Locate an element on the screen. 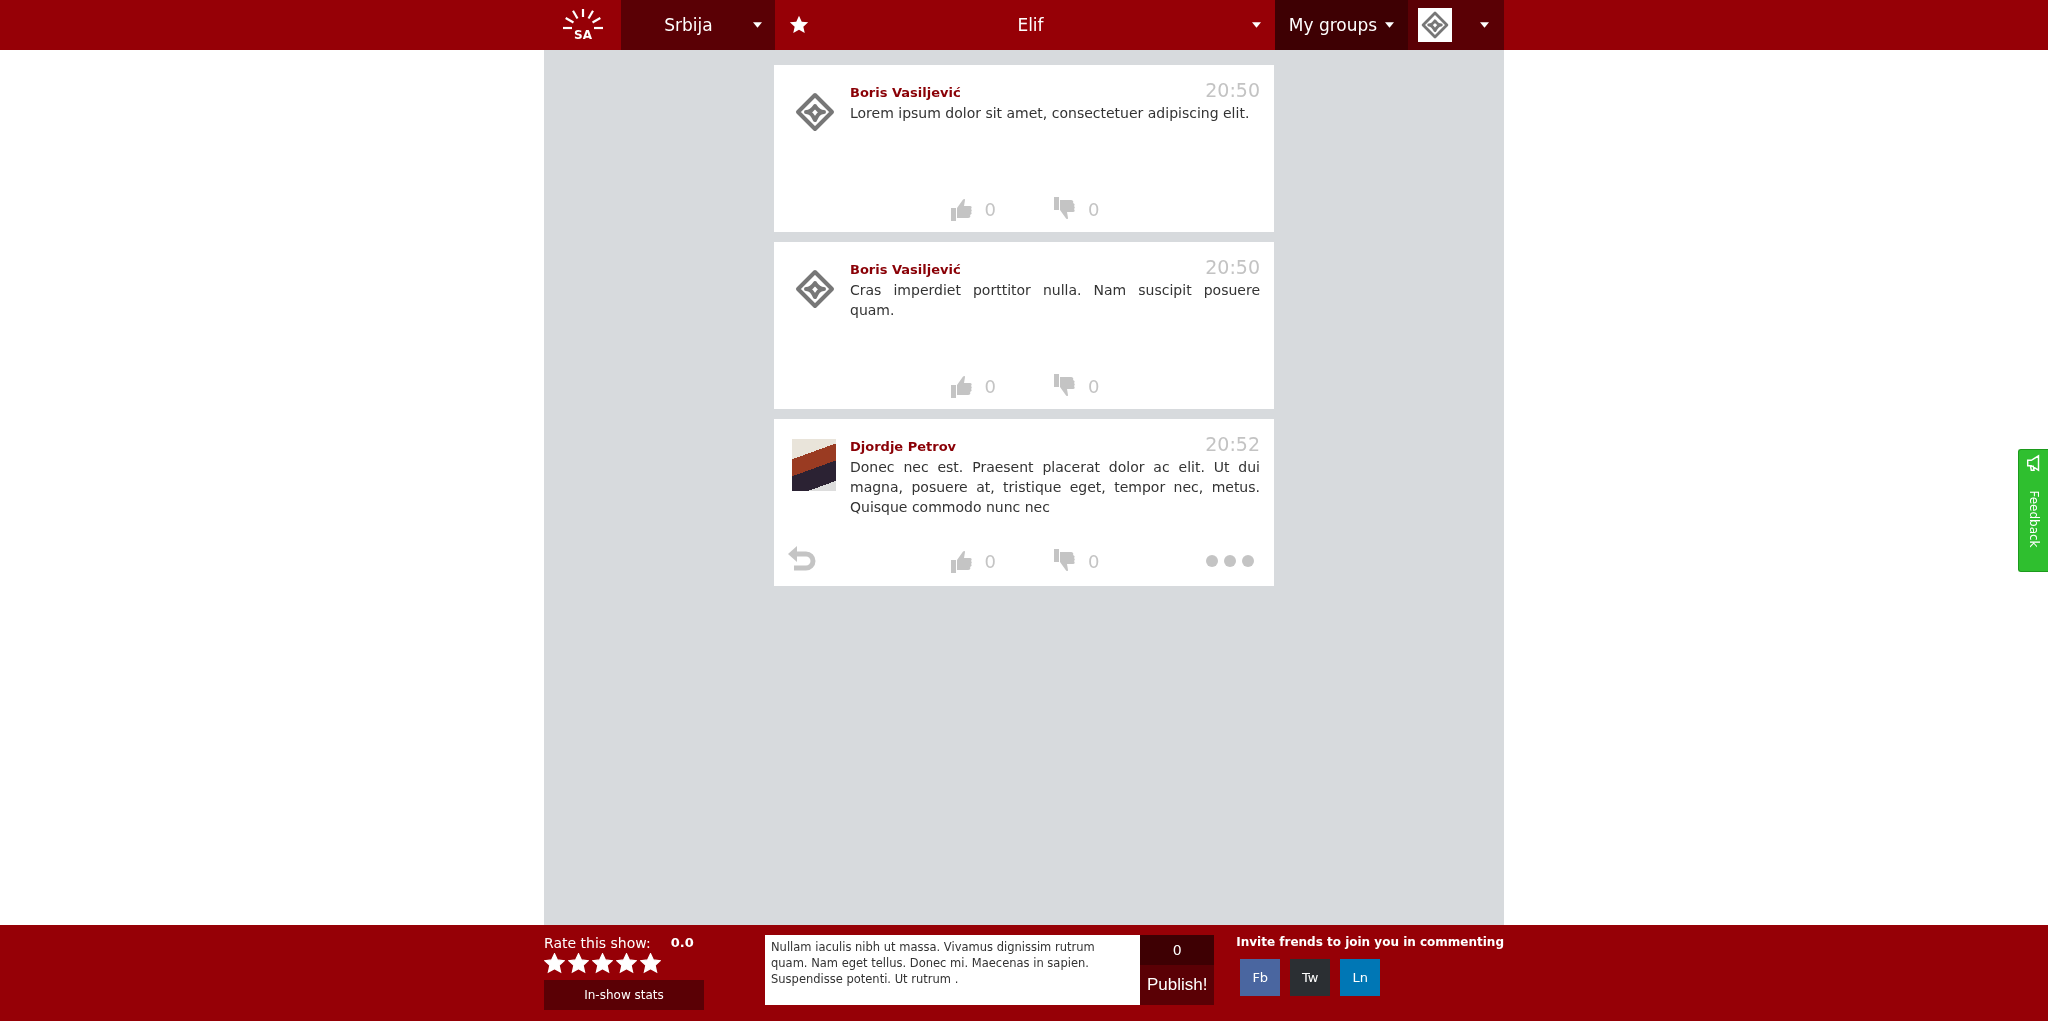  stats-button: In-show stats is located at coordinates (624, 995).